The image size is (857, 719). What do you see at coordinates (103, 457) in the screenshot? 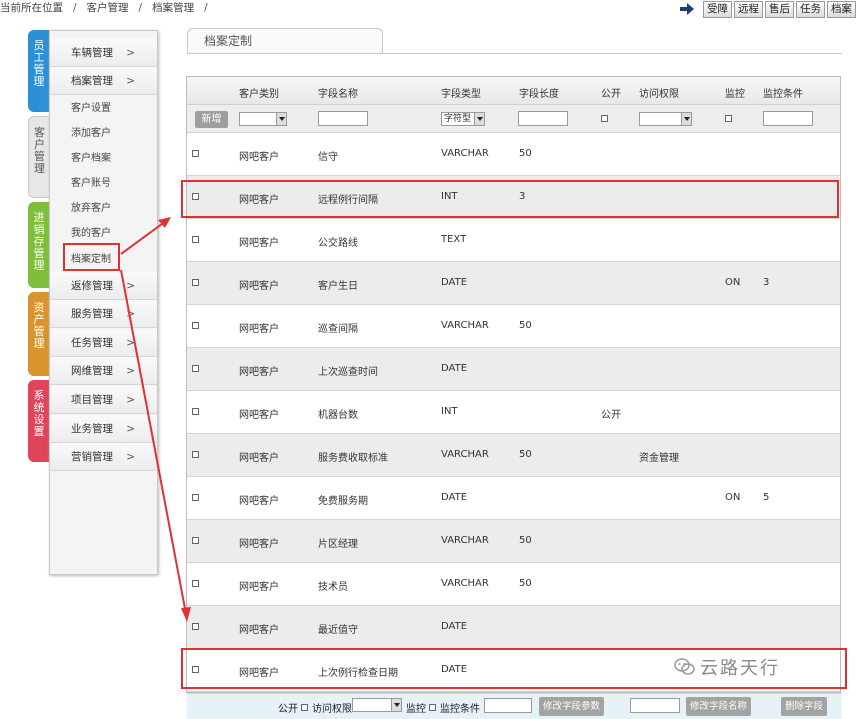
I see `menu-item-marketing: 营销管理 >` at bounding box center [103, 457].